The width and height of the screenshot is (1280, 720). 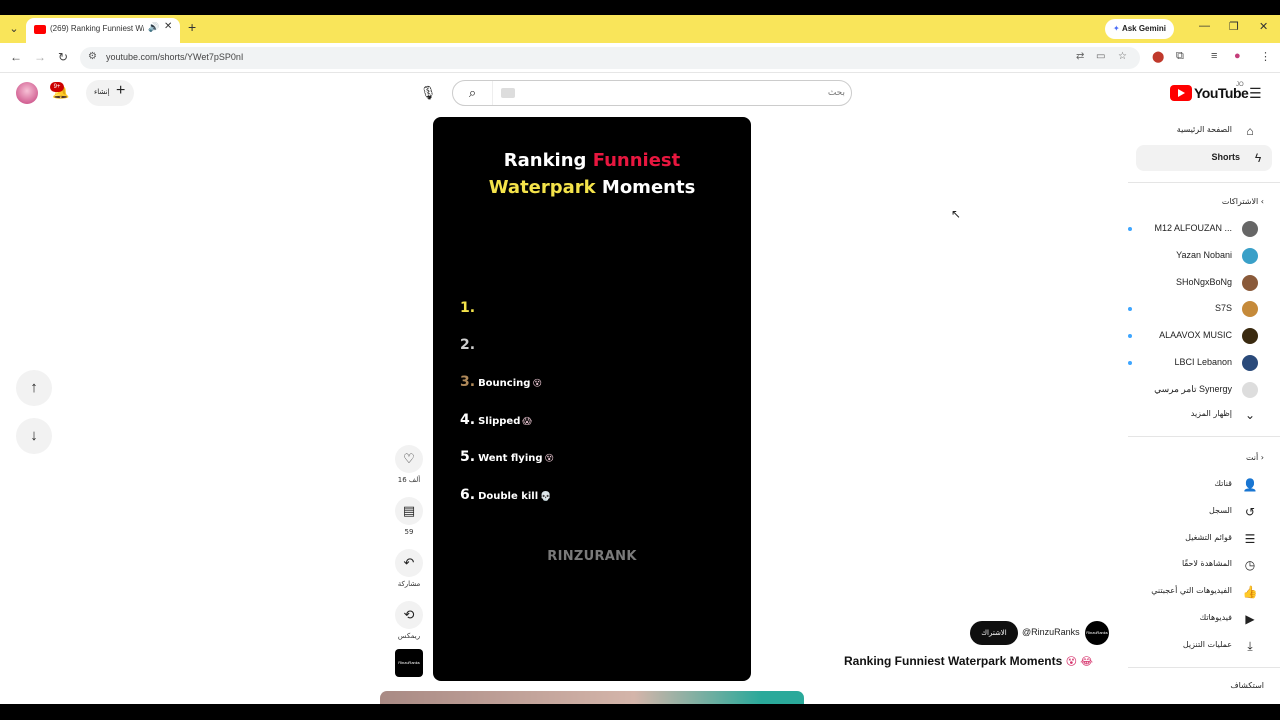 I want to click on you-header: أنت ›, so click(x=1255, y=457).